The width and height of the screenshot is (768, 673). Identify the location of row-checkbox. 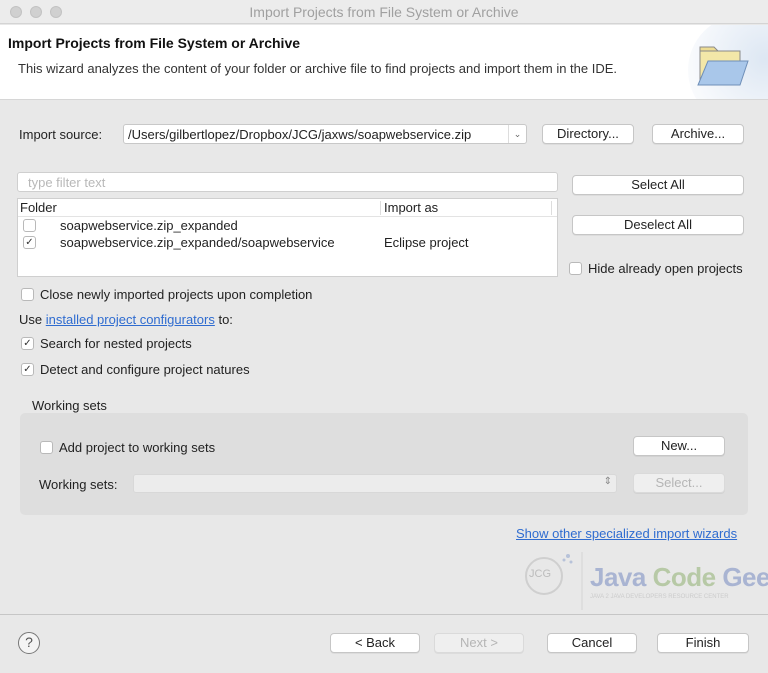
(29, 225).